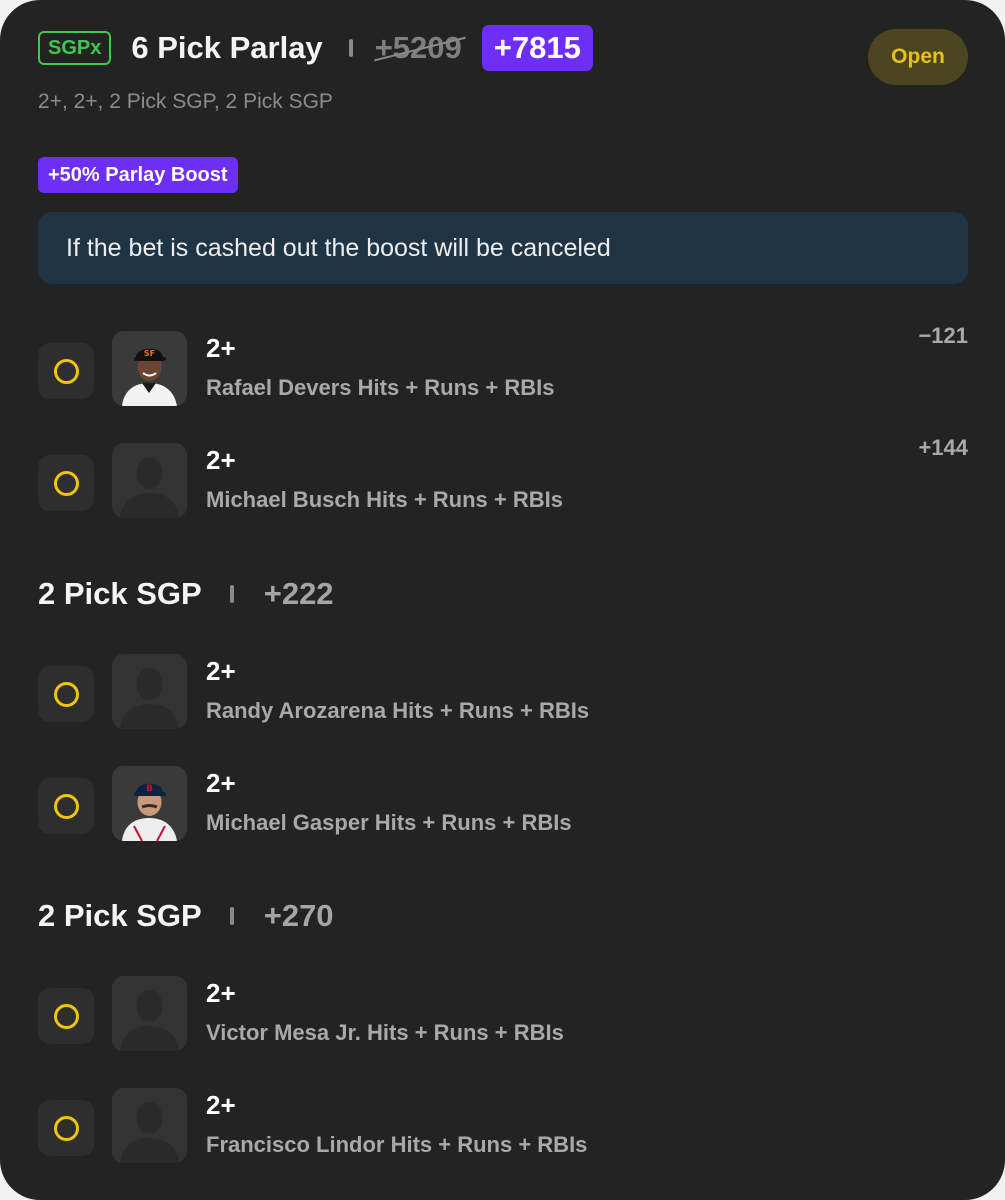 The image size is (1005, 1200). I want to click on sgp-group-odds: +270, so click(298, 915).